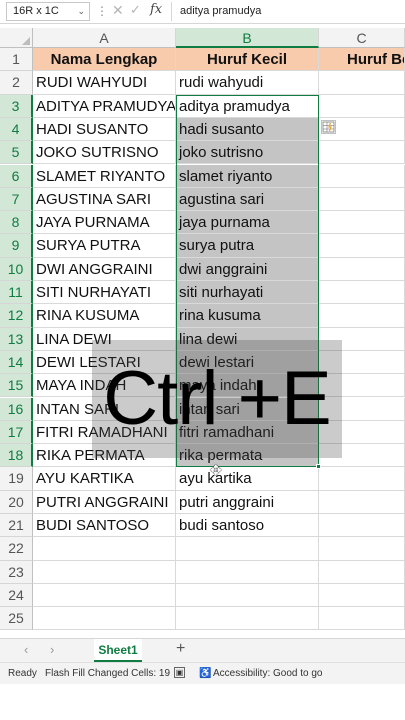  What do you see at coordinates (16, 619) in the screenshot?
I see `row-header: 25` at bounding box center [16, 619].